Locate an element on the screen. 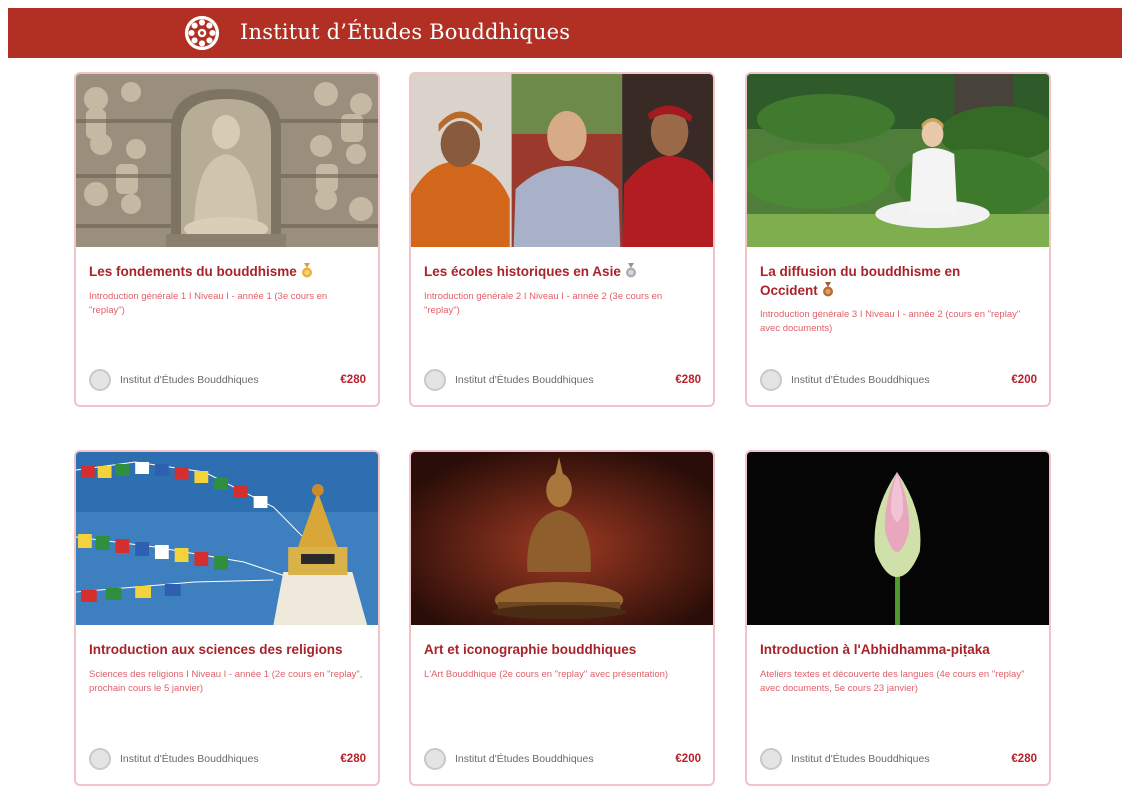 The image size is (1122, 791). stupa-prayer-flags-image is located at coordinates (227, 538).